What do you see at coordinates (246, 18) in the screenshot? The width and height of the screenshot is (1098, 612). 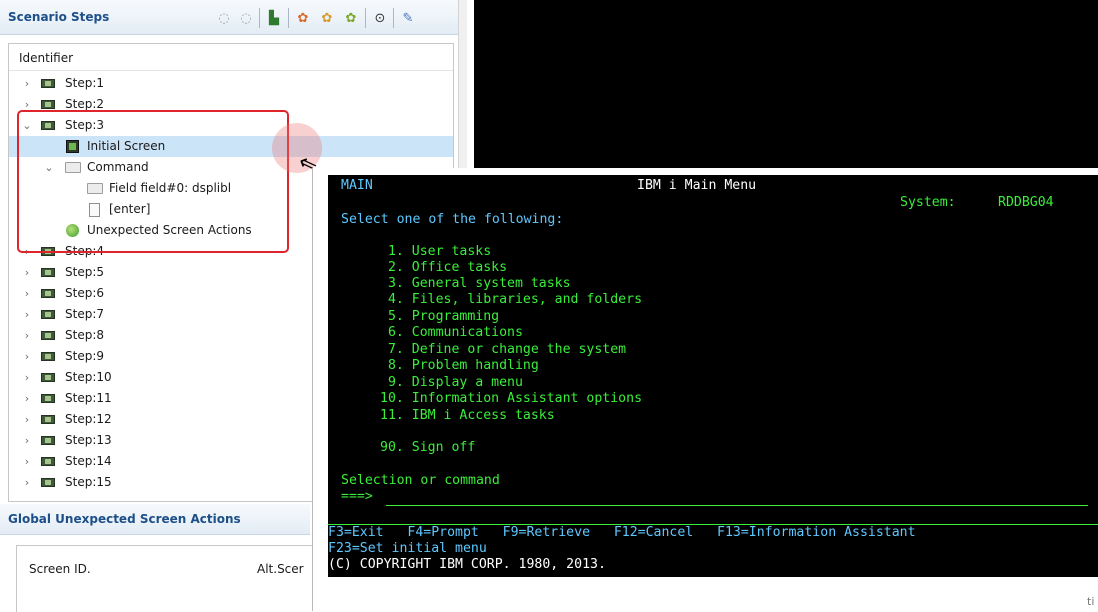 I see `forward-icon: ◌` at bounding box center [246, 18].